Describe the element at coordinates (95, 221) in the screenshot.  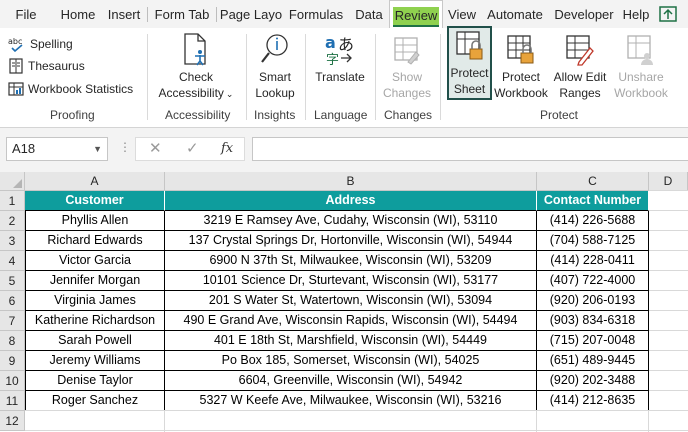
I see `table-cell: Phyllis Allen` at that location.